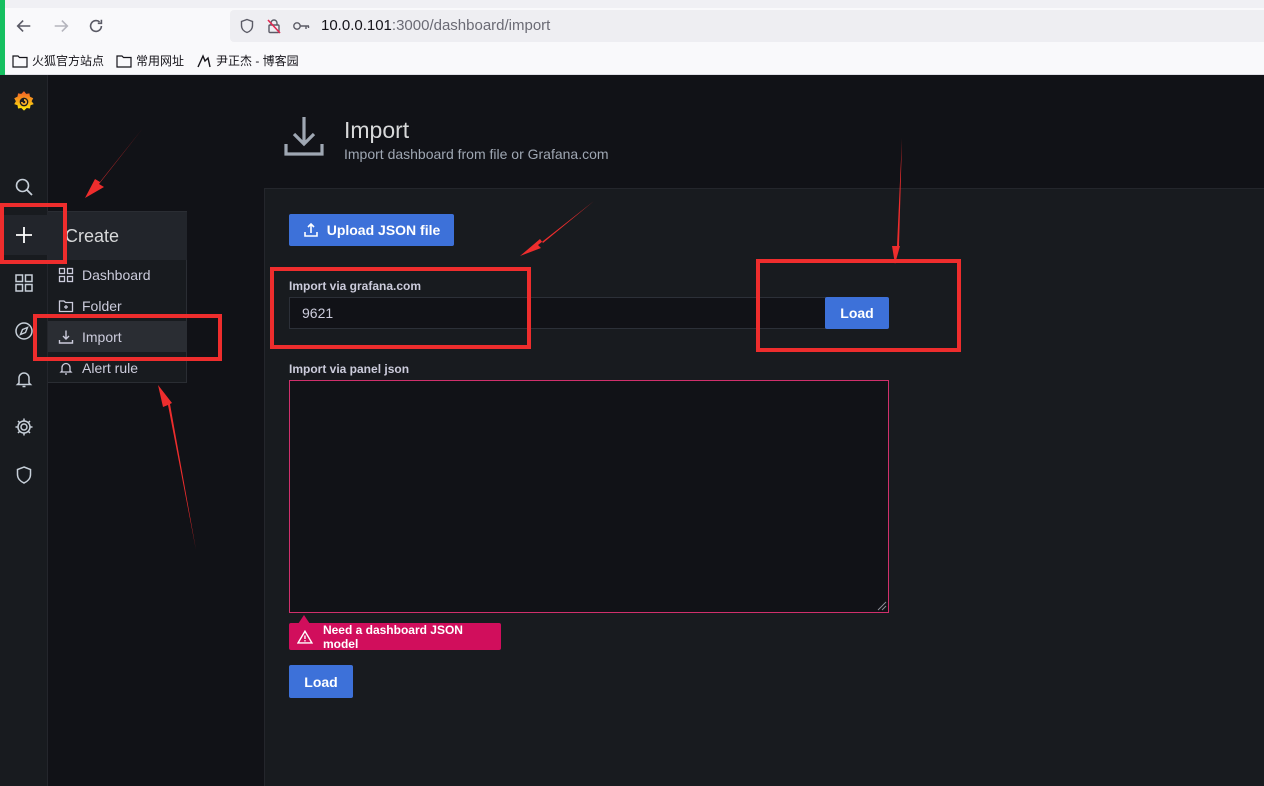 This screenshot has width=1264, height=786. Describe the element at coordinates (632, 4) in the screenshot. I see `browser-tab-strip` at that location.